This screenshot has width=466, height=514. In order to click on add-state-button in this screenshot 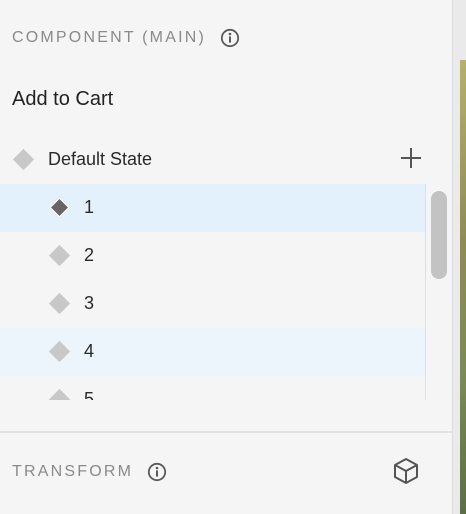, I will do `click(411, 158)`.